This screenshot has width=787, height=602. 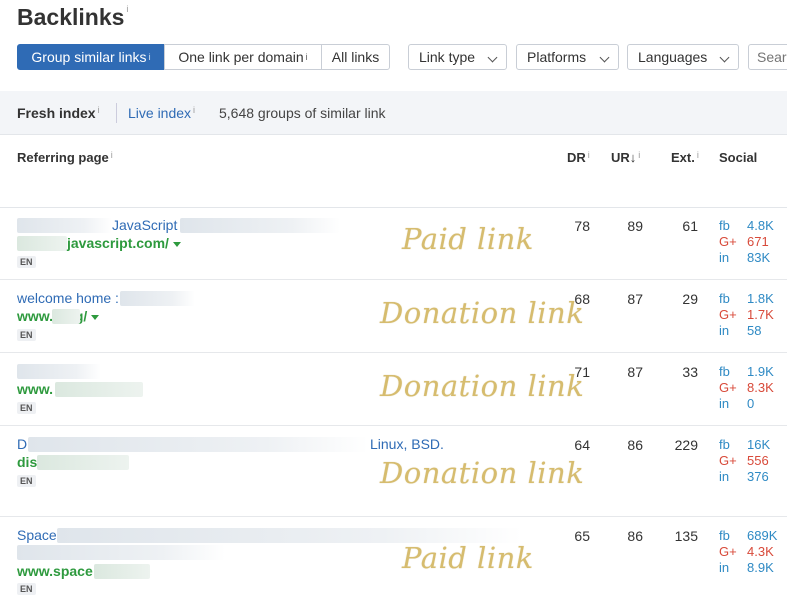 I want to click on divider, so click(x=116, y=113).